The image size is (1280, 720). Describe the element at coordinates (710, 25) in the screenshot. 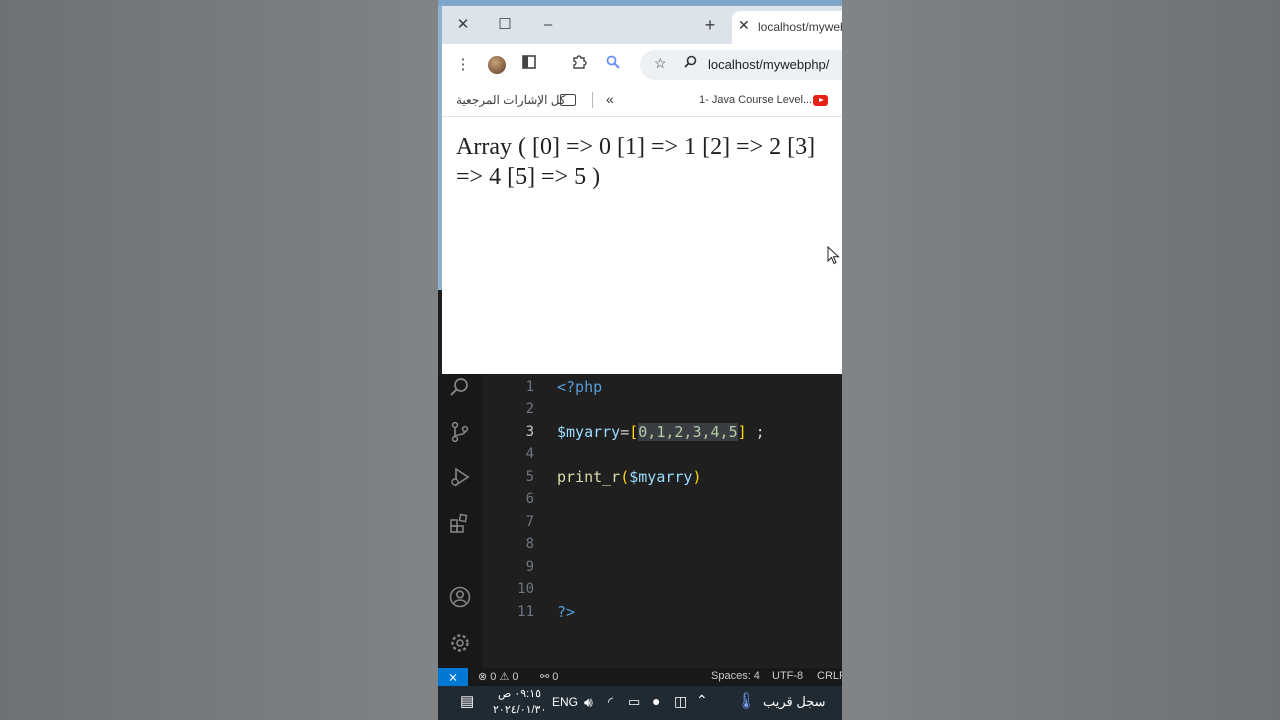

I see `new-tab-button: +` at that location.